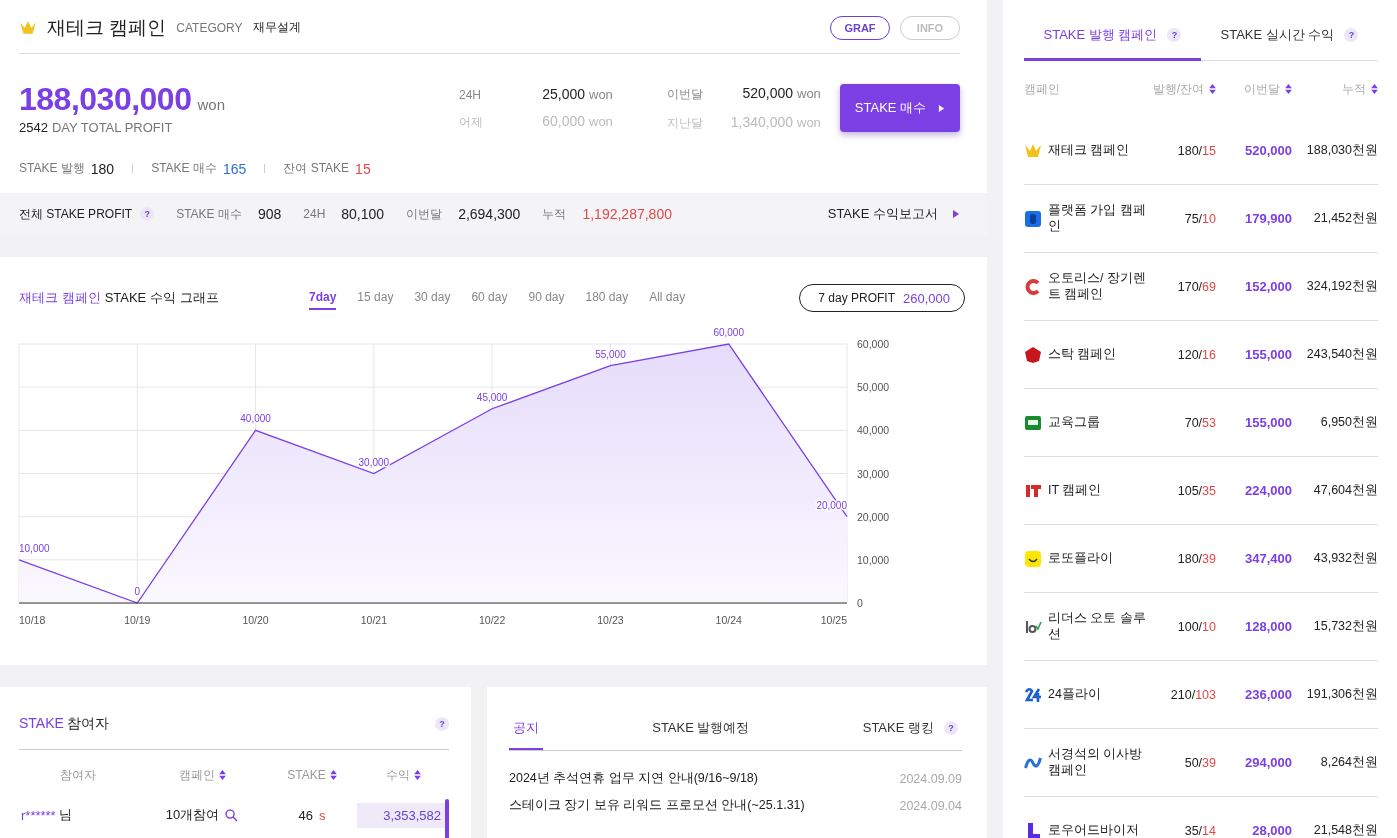 This screenshot has height=838, width=1397. Describe the element at coordinates (492, 620) in the screenshot. I see `x-tick-label: 10/22` at that location.